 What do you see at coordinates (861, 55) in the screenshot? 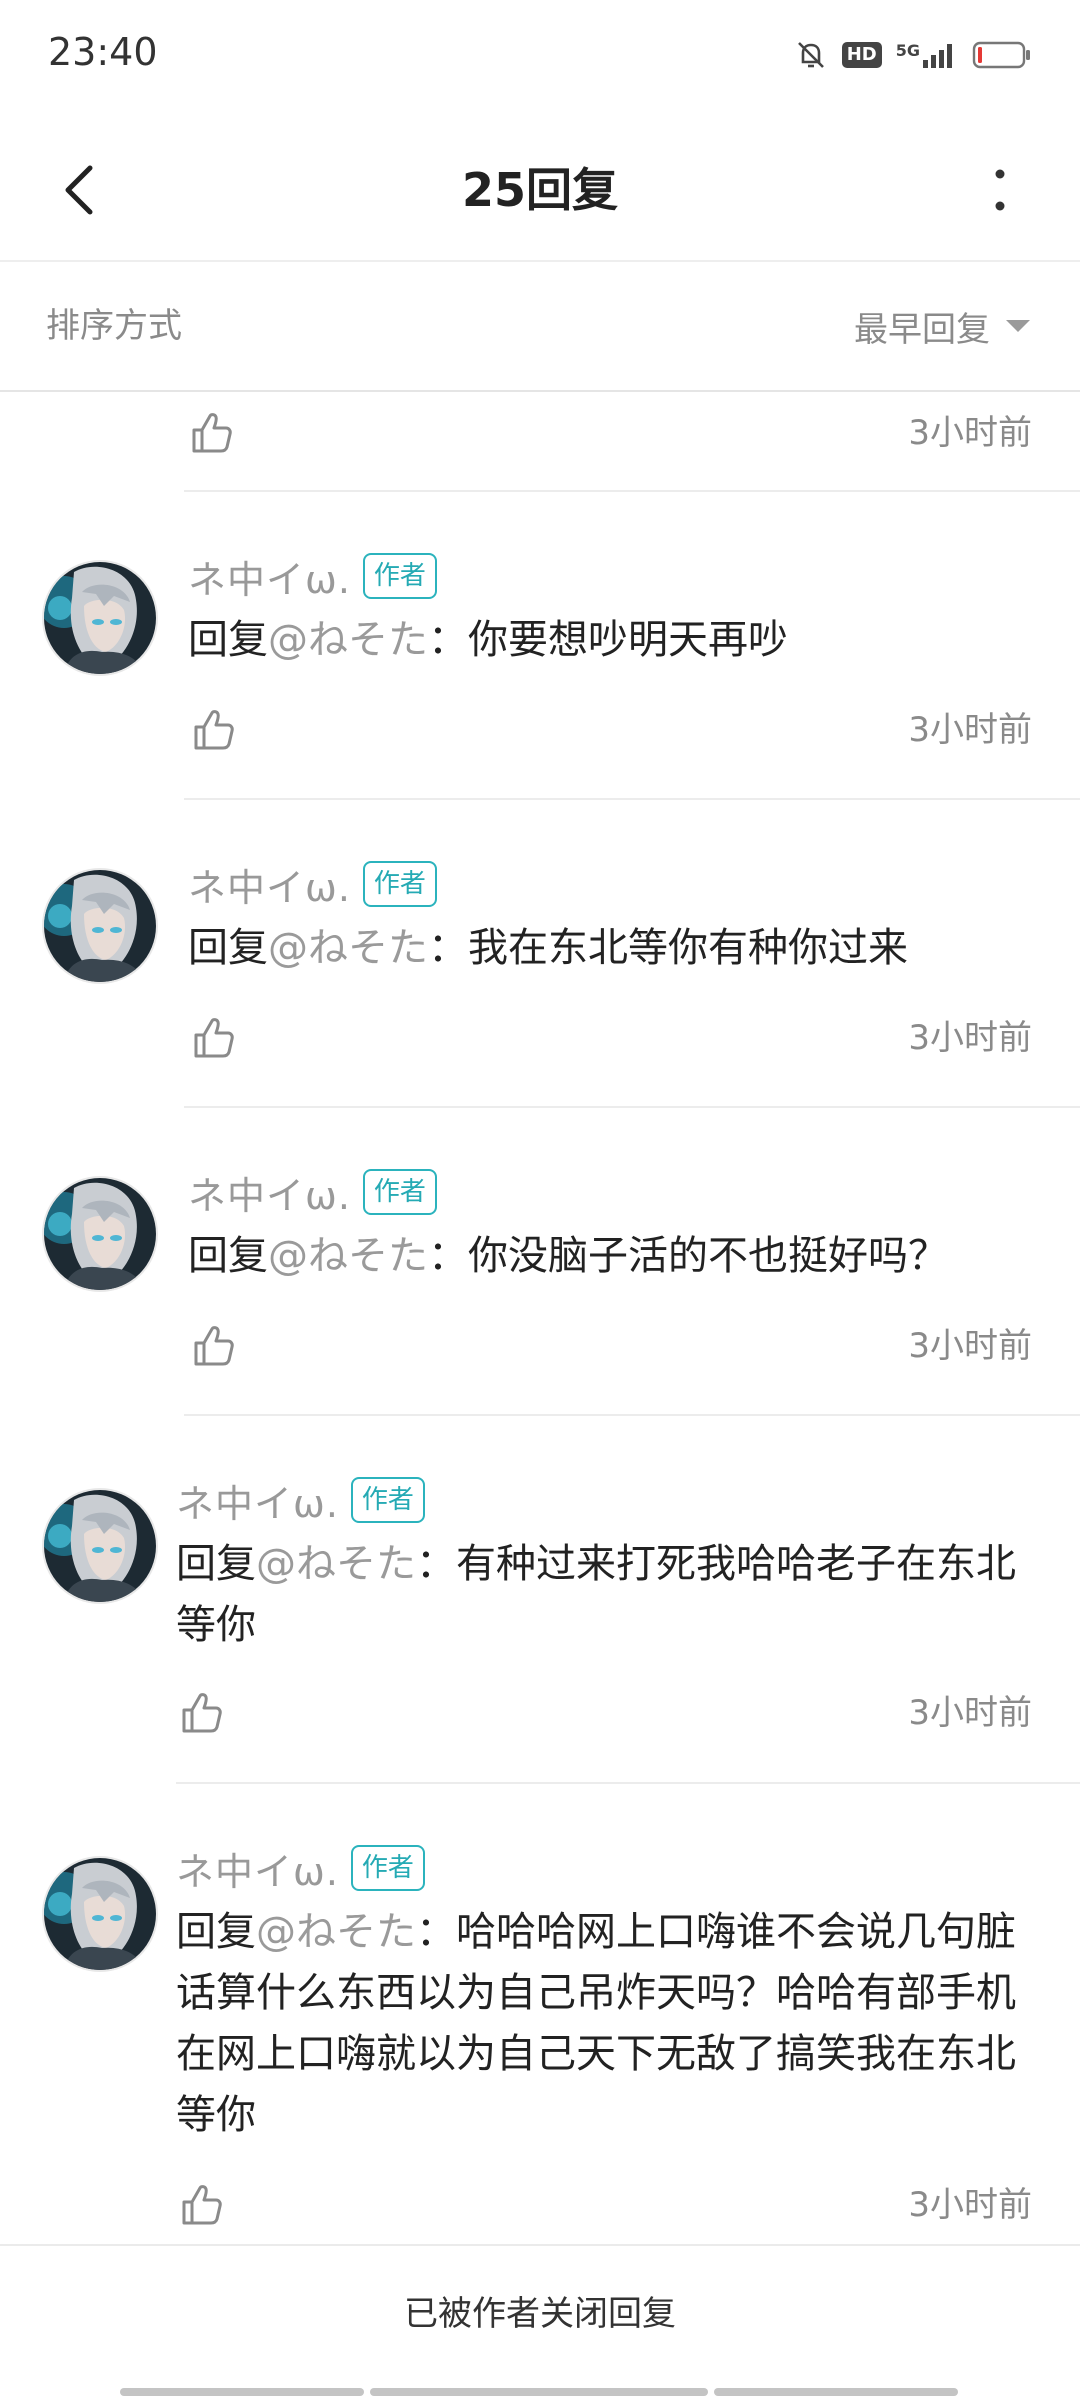
I see `hd-badge: HD` at bounding box center [861, 55].